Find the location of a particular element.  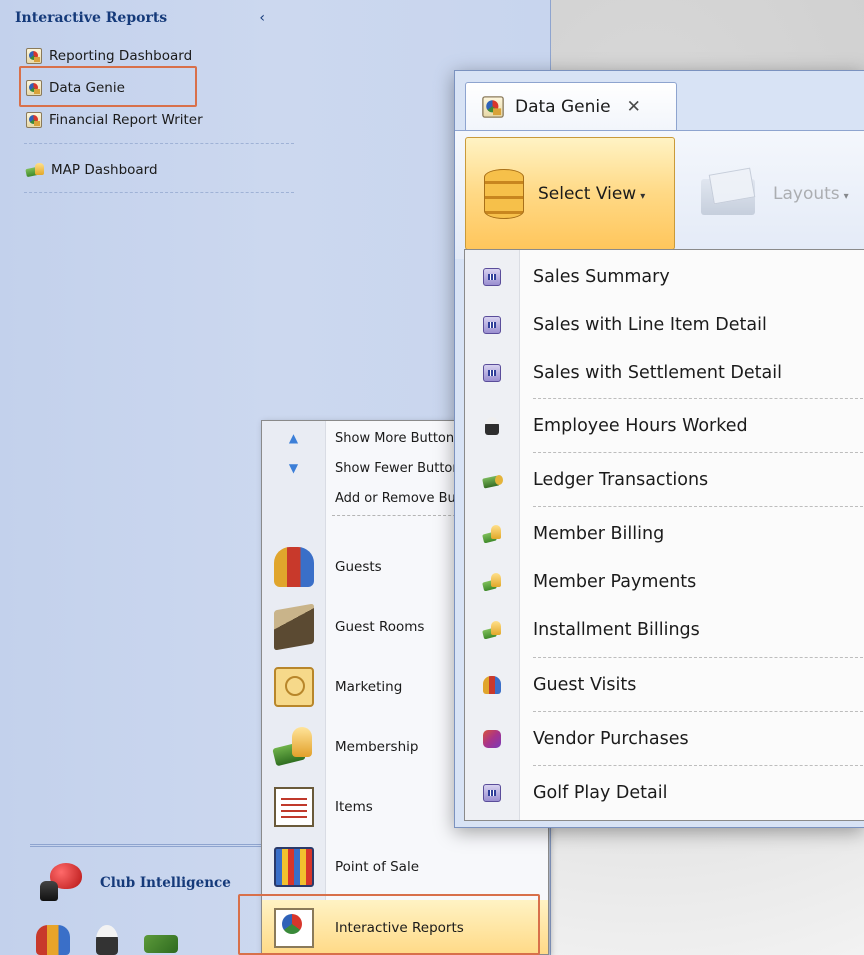

view-ledger-transactions: Ledger Transactions is located at coordinates (664, 480).